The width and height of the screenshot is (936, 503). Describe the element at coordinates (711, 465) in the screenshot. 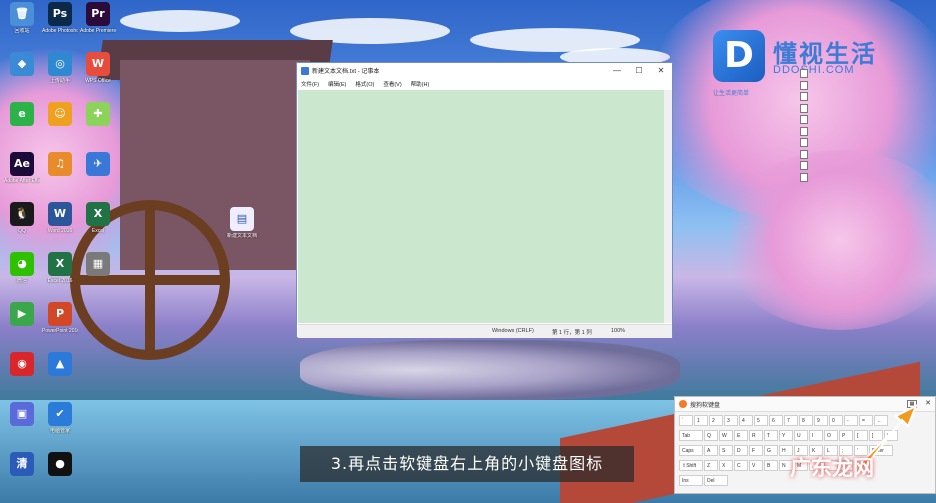

I see `key: Z` at that location.